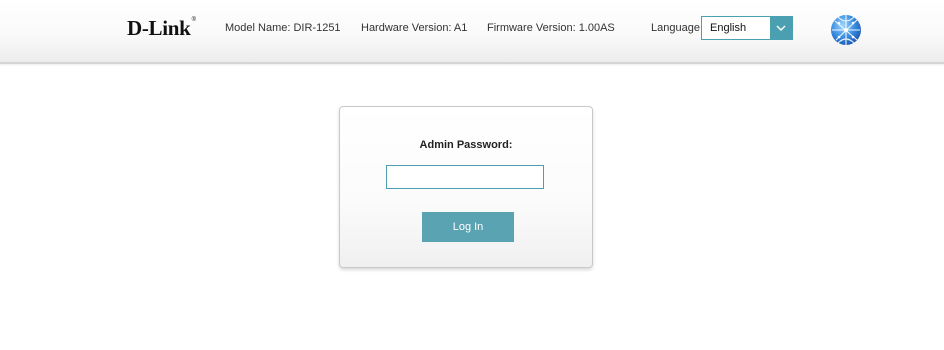 The image size is (944, 350). Describe the element at coordinates (728, 28) in the screenshot. I see `language-selected-value: English` at that location.